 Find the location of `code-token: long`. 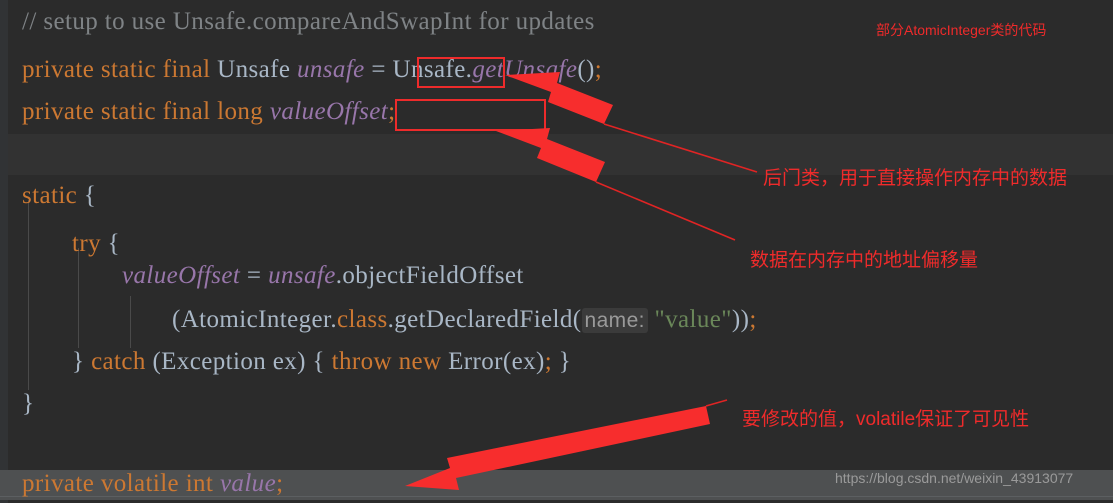

code-token: long is located at coordinates (243, 111).